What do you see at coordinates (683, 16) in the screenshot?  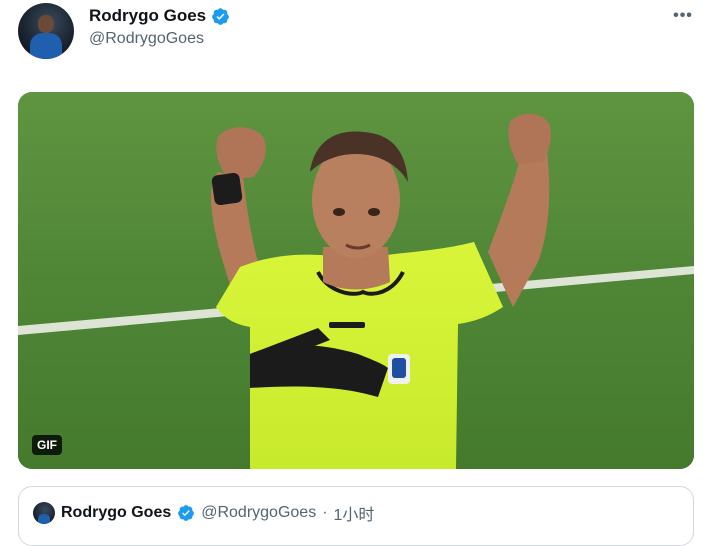 I see `more-options-icon: •••` at bounding box center [683, 16].